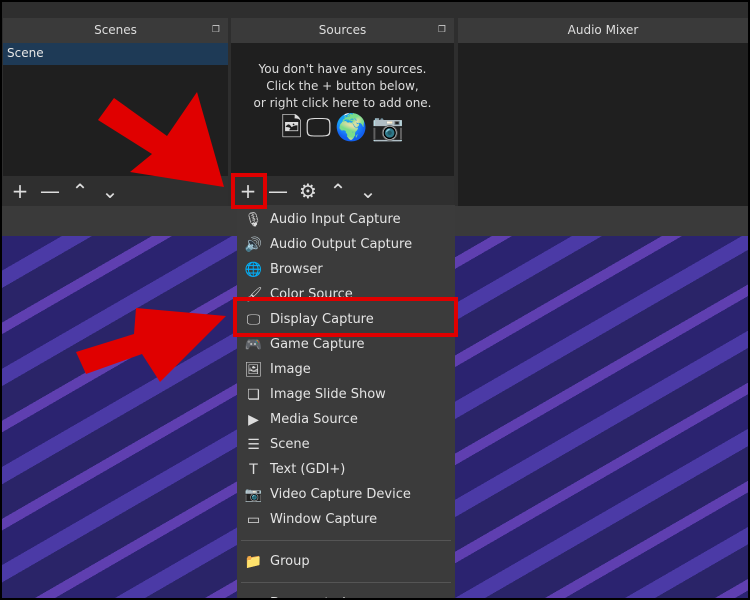  I want to click on annotation-arrows, so click(151, 237).